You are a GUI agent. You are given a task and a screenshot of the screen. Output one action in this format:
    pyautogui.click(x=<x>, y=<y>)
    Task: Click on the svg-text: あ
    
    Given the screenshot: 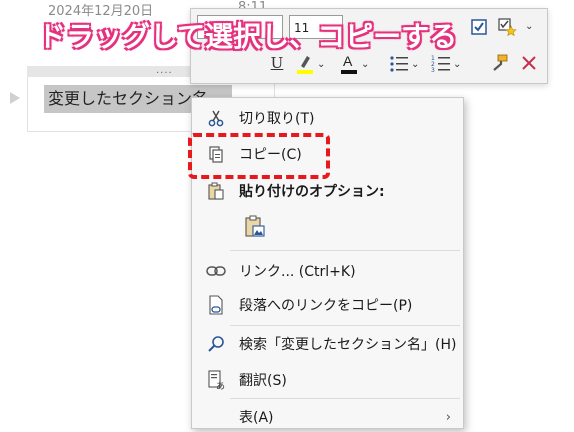 What is the action you would take?
    pyautogui.click(x=220, y=385)
    